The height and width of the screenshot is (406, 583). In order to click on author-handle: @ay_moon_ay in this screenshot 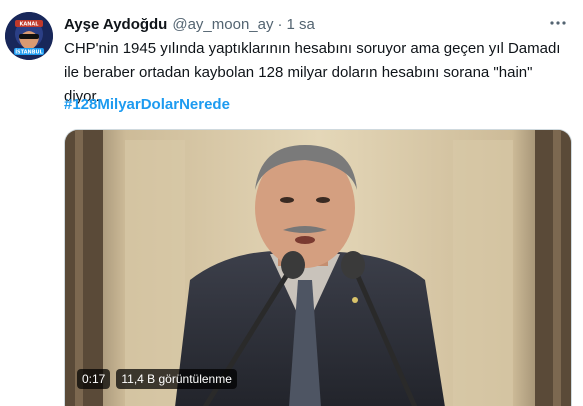, I will do `click(222, 24)`.